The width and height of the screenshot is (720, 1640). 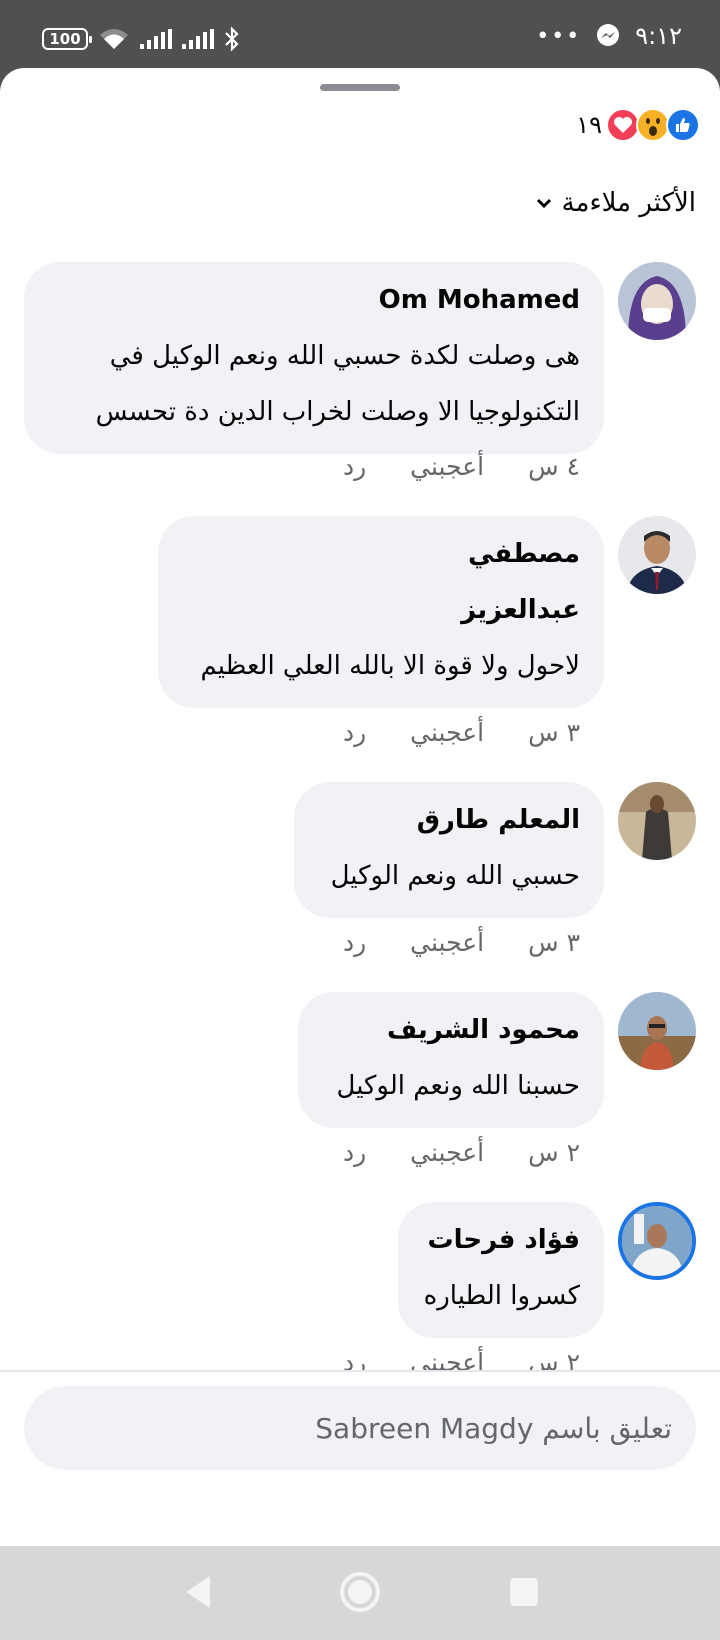 I want to click on wow-reaction-icon, so click(x=653, y=125).